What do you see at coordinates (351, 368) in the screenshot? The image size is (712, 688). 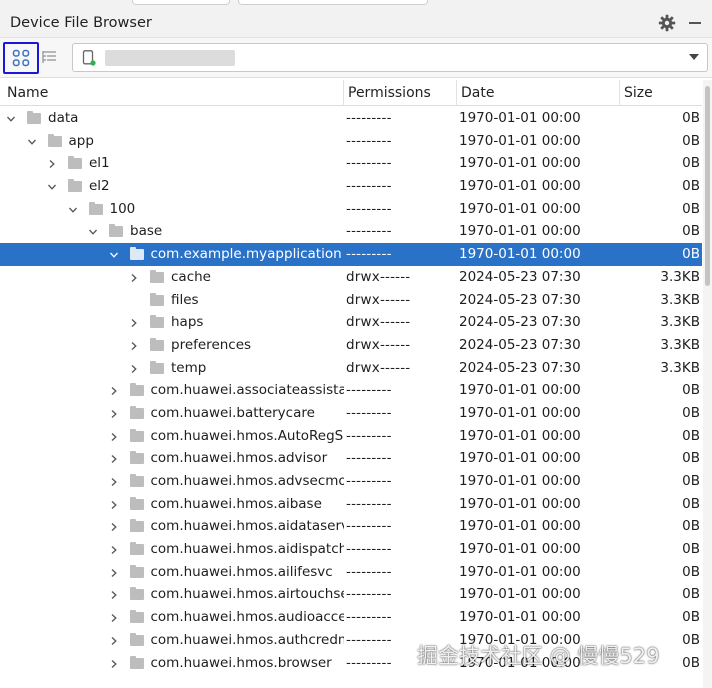 I see `table-row: temp drwx------ 2024-05-23 07:30 3.3KB` at bounding box center [351, 368].